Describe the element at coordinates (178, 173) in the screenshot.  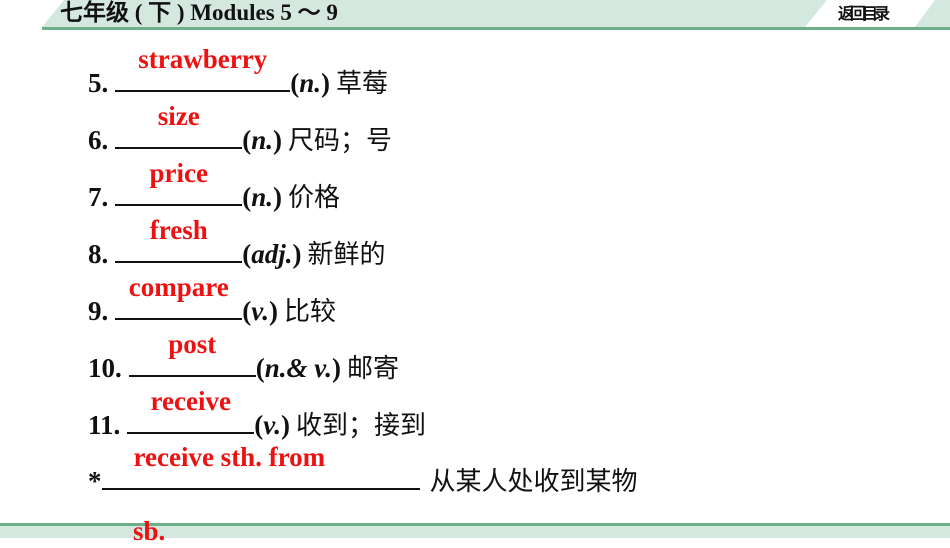
I see `answer-text: price` at that location.